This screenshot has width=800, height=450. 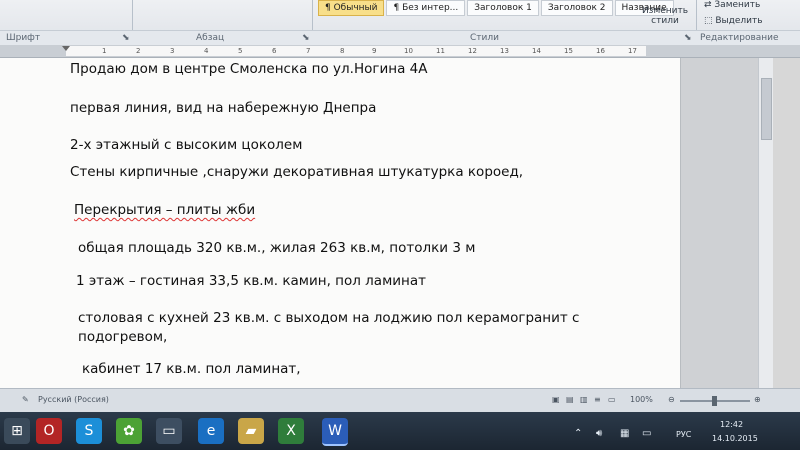 I want to click on tray-arrow-icon: ⌃, so click(x=578, y=433).